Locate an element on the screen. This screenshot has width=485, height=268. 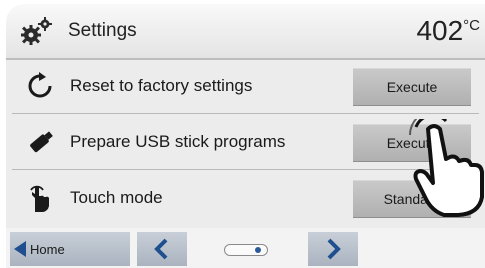
reset-execute-button: Execute is located at coordinates (412, 87).